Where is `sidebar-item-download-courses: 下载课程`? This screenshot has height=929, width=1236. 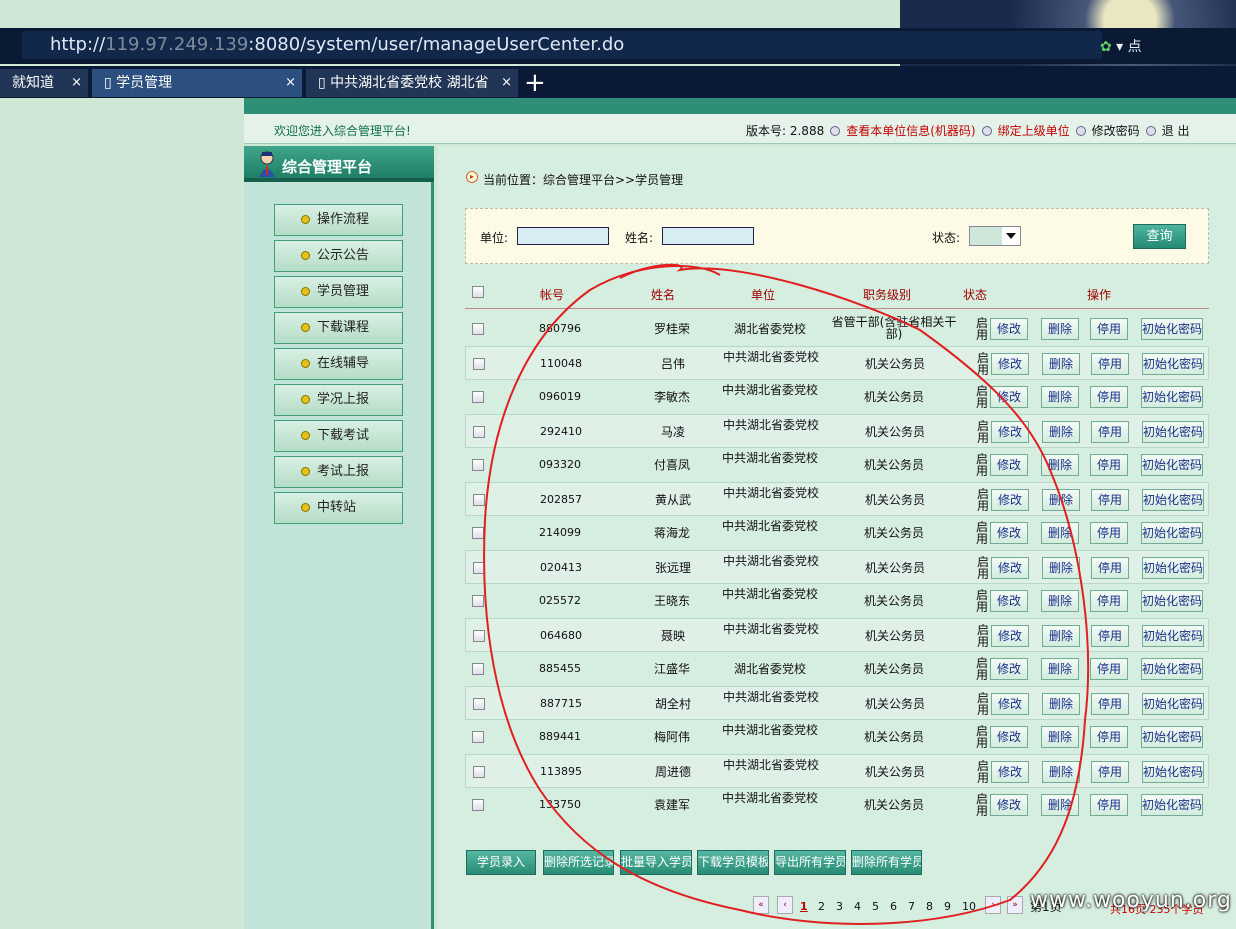
sidebar-item-download-courses: 下载课程 is located at coordinates (338, 328).